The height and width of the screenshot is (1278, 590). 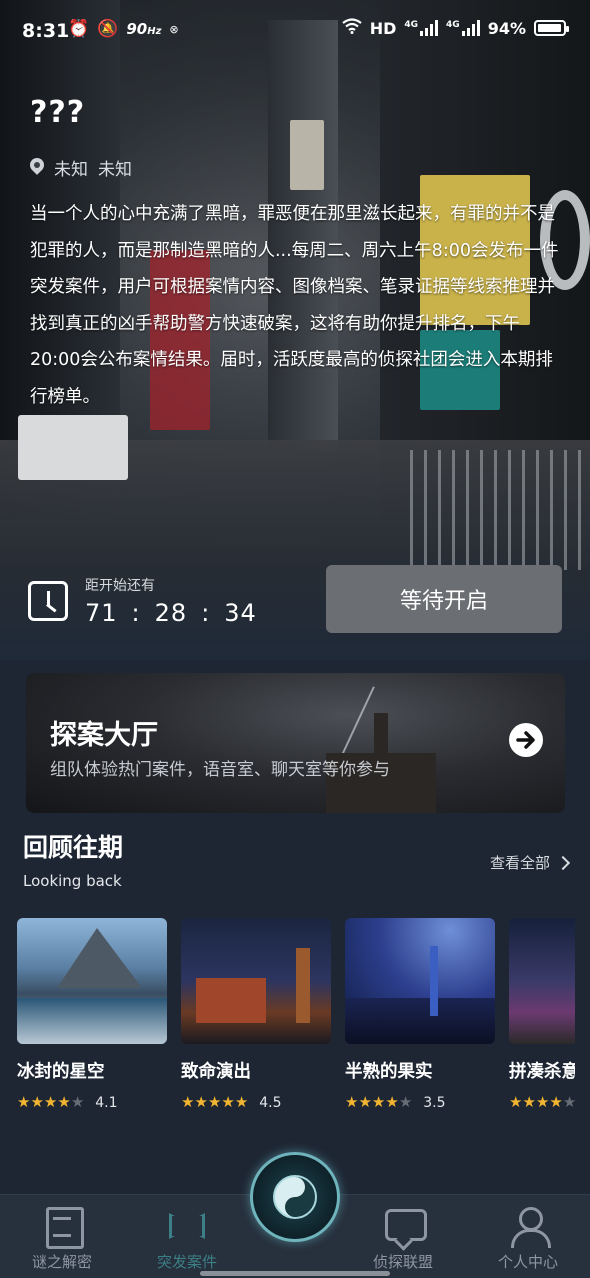 What do you see at coordinates (506, 28) in the screenshot?
I see `battery-percent: 94%` at bounding box center [506, 28].